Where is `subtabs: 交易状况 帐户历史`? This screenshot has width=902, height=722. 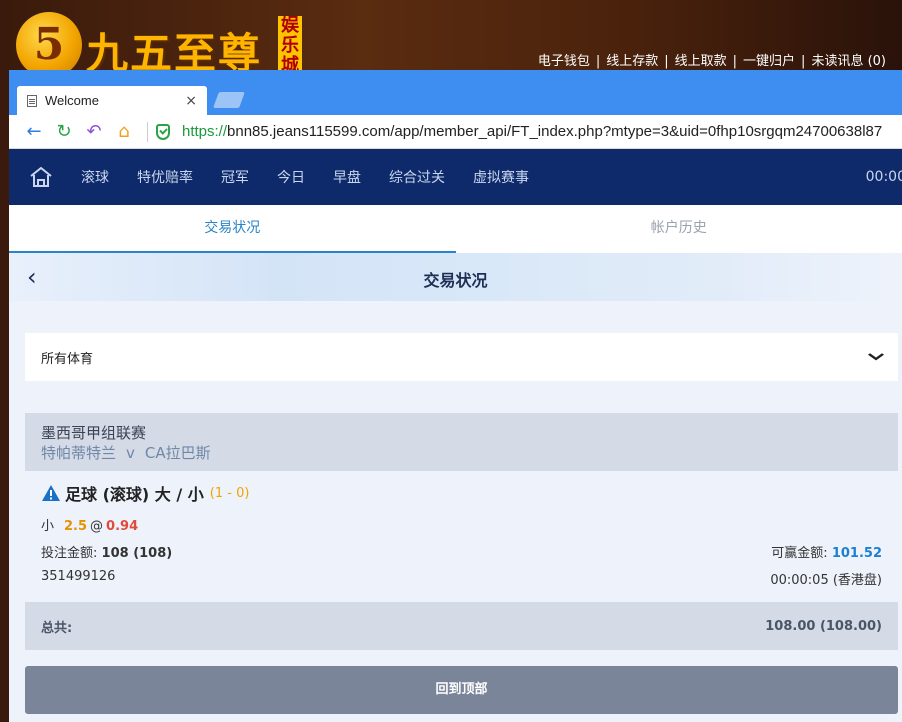
subtabs: 交易状况 帐户历史 is located at coordinates (455, 229).